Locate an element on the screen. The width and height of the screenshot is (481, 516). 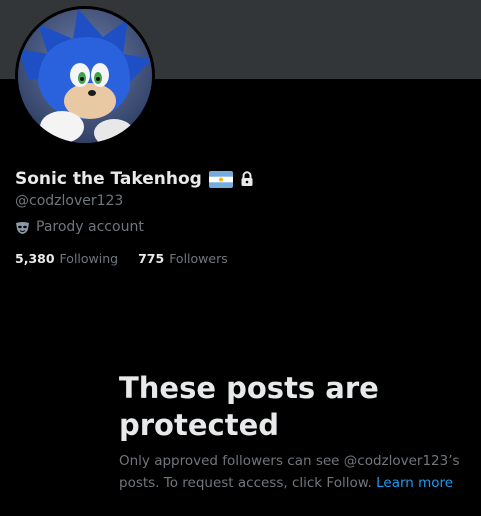
parody-label: Parody account is located at coordinates (79, 227).